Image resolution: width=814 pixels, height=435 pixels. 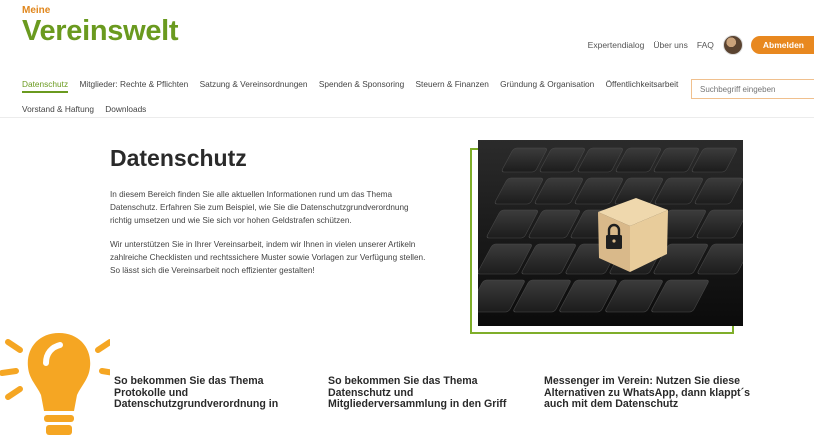 I want to click on search-box, so click(x=752, y=89).